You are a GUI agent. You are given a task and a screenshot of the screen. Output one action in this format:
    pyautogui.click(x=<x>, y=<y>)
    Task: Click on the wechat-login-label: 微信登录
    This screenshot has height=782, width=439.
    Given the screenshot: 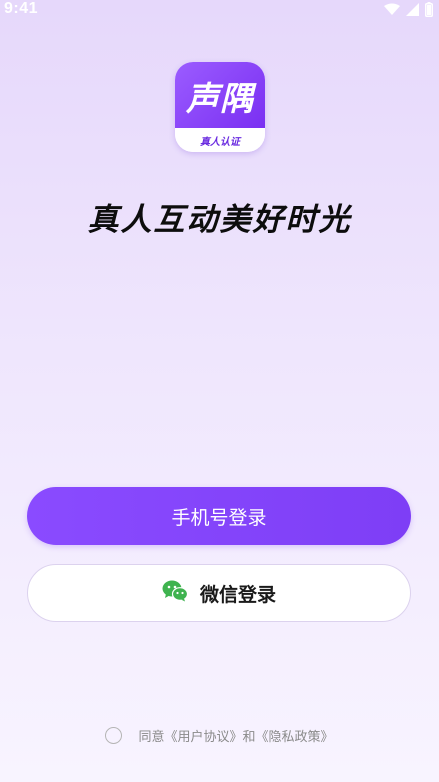 What is the action you would take?
    pyautogui.click(x=237, y=594)
    